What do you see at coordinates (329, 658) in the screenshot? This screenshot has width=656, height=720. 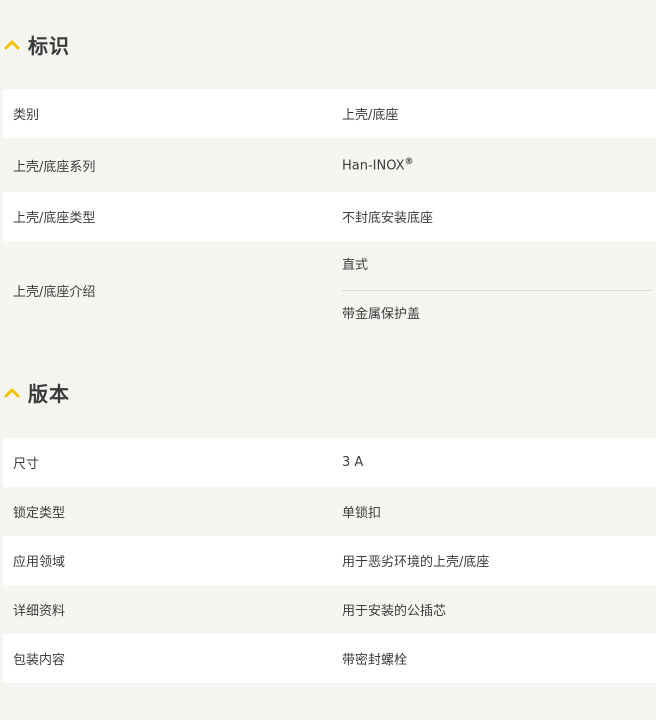 I see `table-row: 包装内容 带密封螺栓` at bounding box center [329, 658].